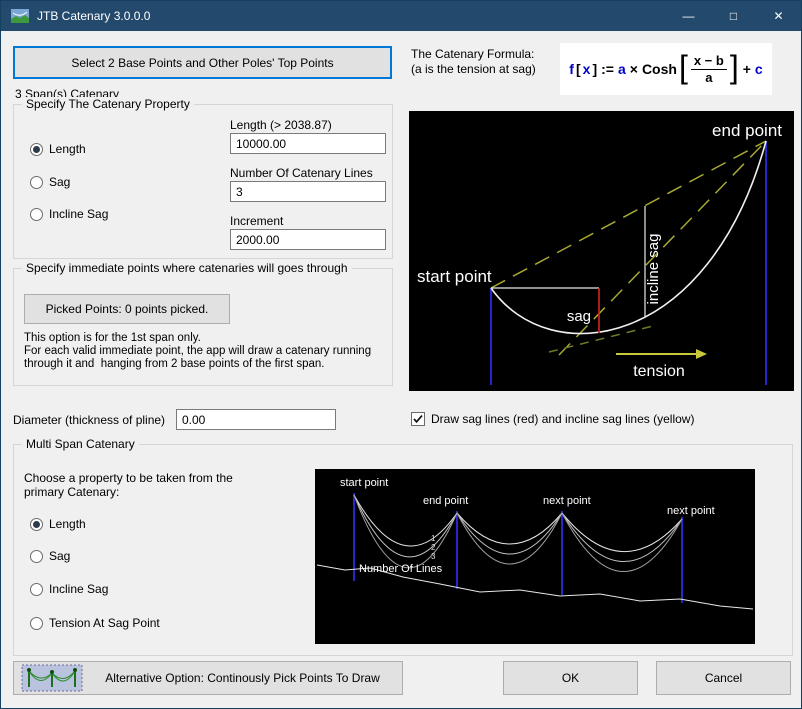 Image resolution: width=802 pixels, height=709 pixels. What do you see at coordinates (308, 239) in the screenshot?
I see `increment-input` at bounding box center [308, 239].